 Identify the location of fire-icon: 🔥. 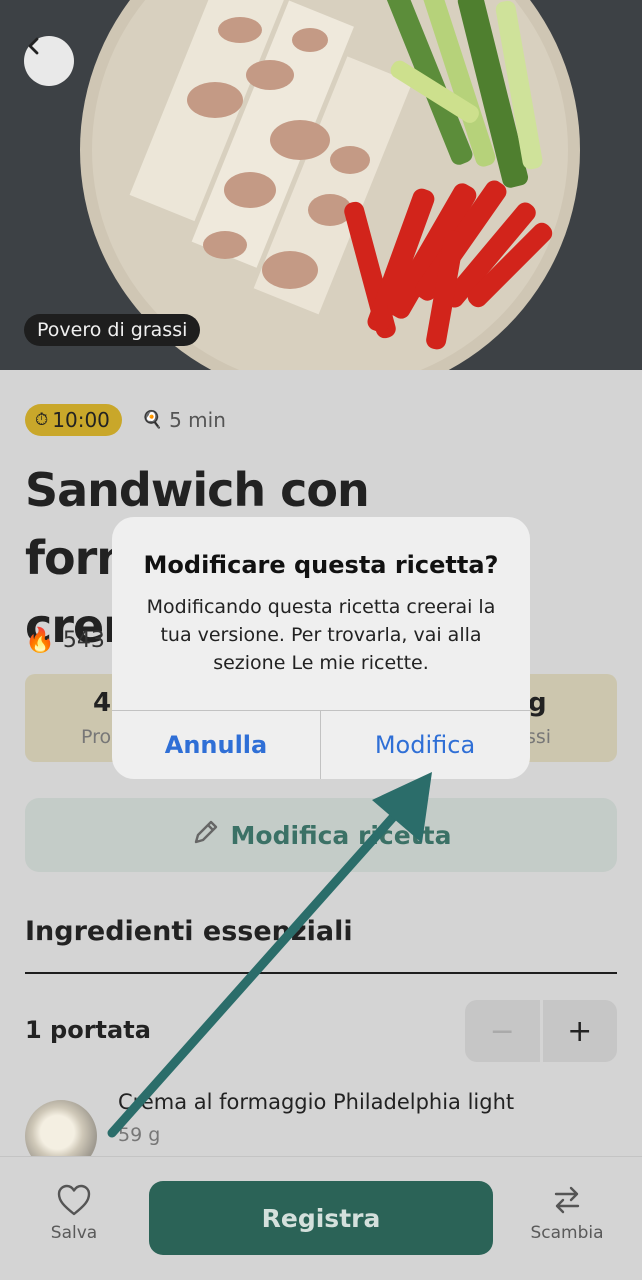
(40, 640).